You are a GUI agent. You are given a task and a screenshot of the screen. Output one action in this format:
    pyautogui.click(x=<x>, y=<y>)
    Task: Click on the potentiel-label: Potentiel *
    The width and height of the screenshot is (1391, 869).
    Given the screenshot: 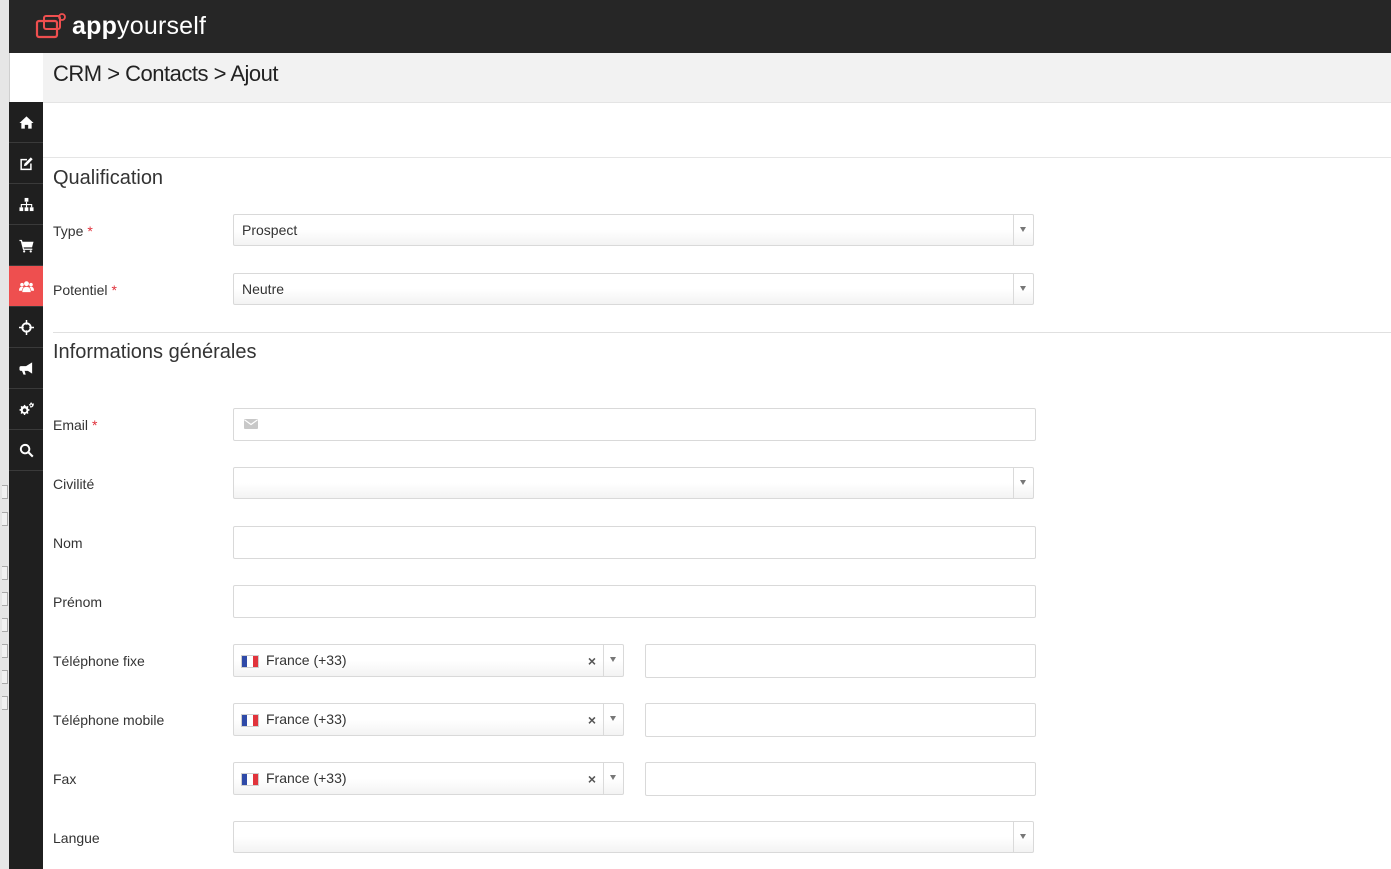 What is the action you would take?
    pyautogui.click(x=85, y=290)
    